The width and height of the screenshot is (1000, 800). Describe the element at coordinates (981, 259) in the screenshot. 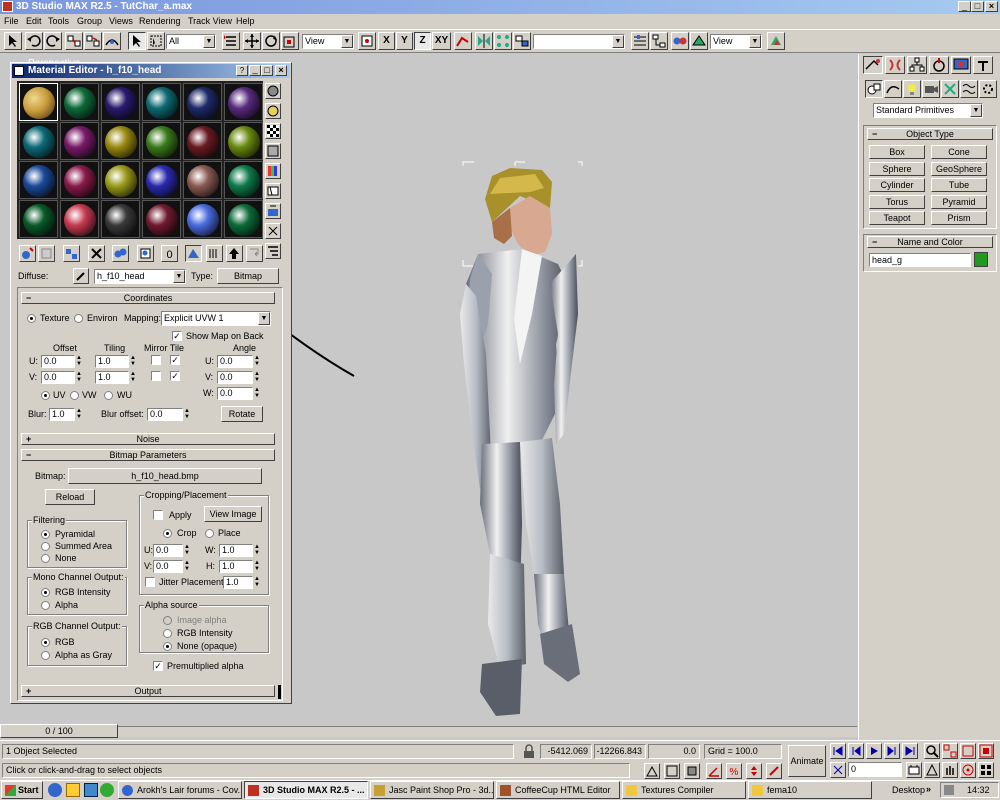

I see `object-color-swatch` at that location.